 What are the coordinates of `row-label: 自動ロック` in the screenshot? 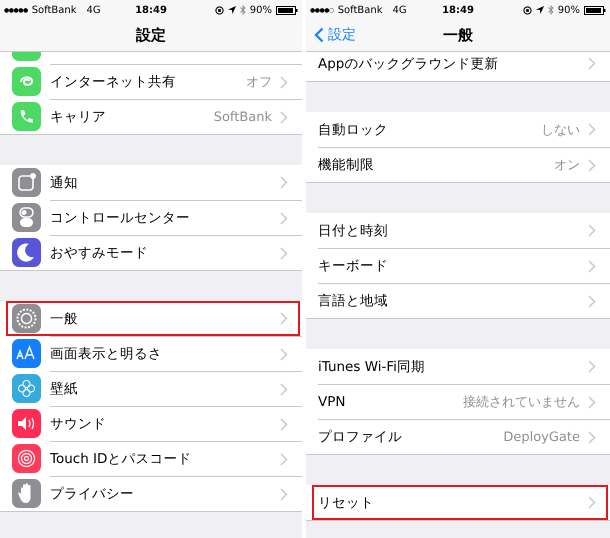 It's located at (353, 129).